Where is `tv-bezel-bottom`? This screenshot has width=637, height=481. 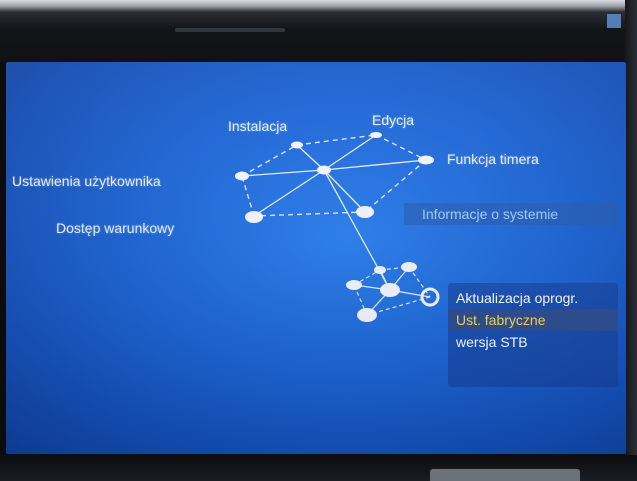
tv-bezel-bottom is located at coordinates (318, 468).